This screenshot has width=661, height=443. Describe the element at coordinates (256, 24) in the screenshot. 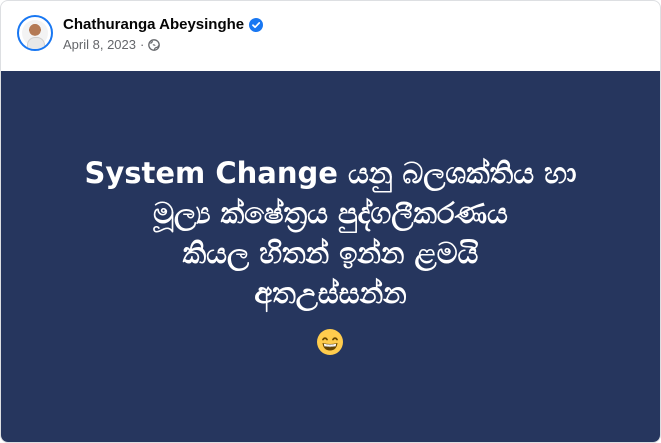

I see `verified-badge-icon` at that location.